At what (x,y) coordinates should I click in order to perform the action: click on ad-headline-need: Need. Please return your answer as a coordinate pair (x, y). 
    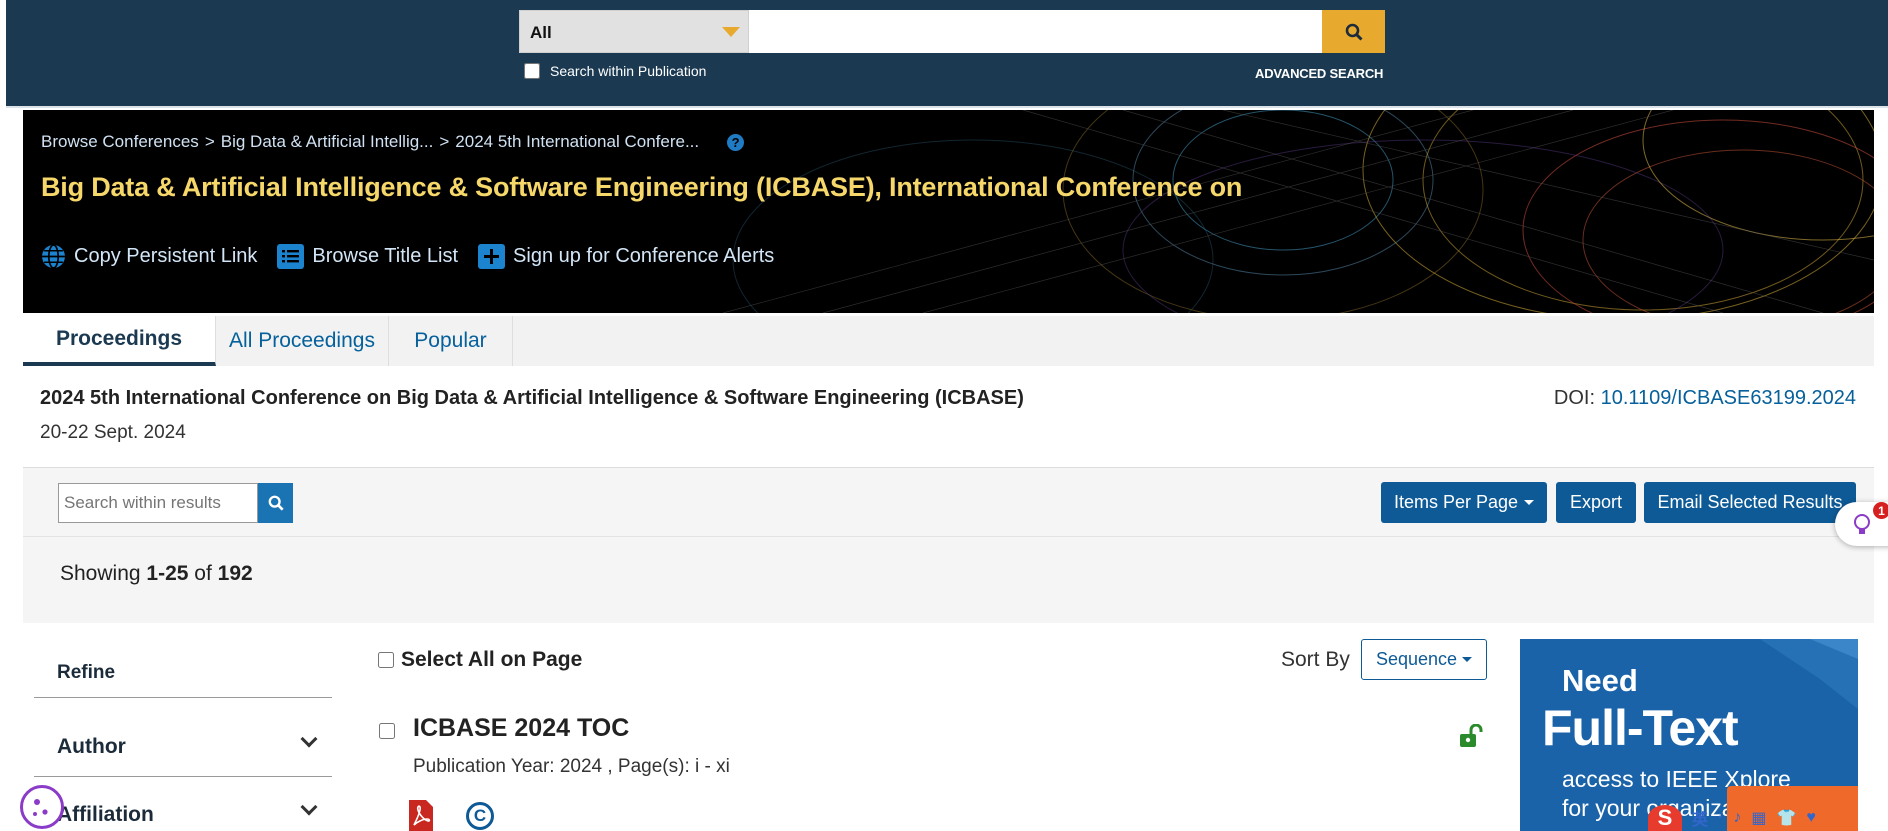
    Looking at the image, I should click on (1600, 680).